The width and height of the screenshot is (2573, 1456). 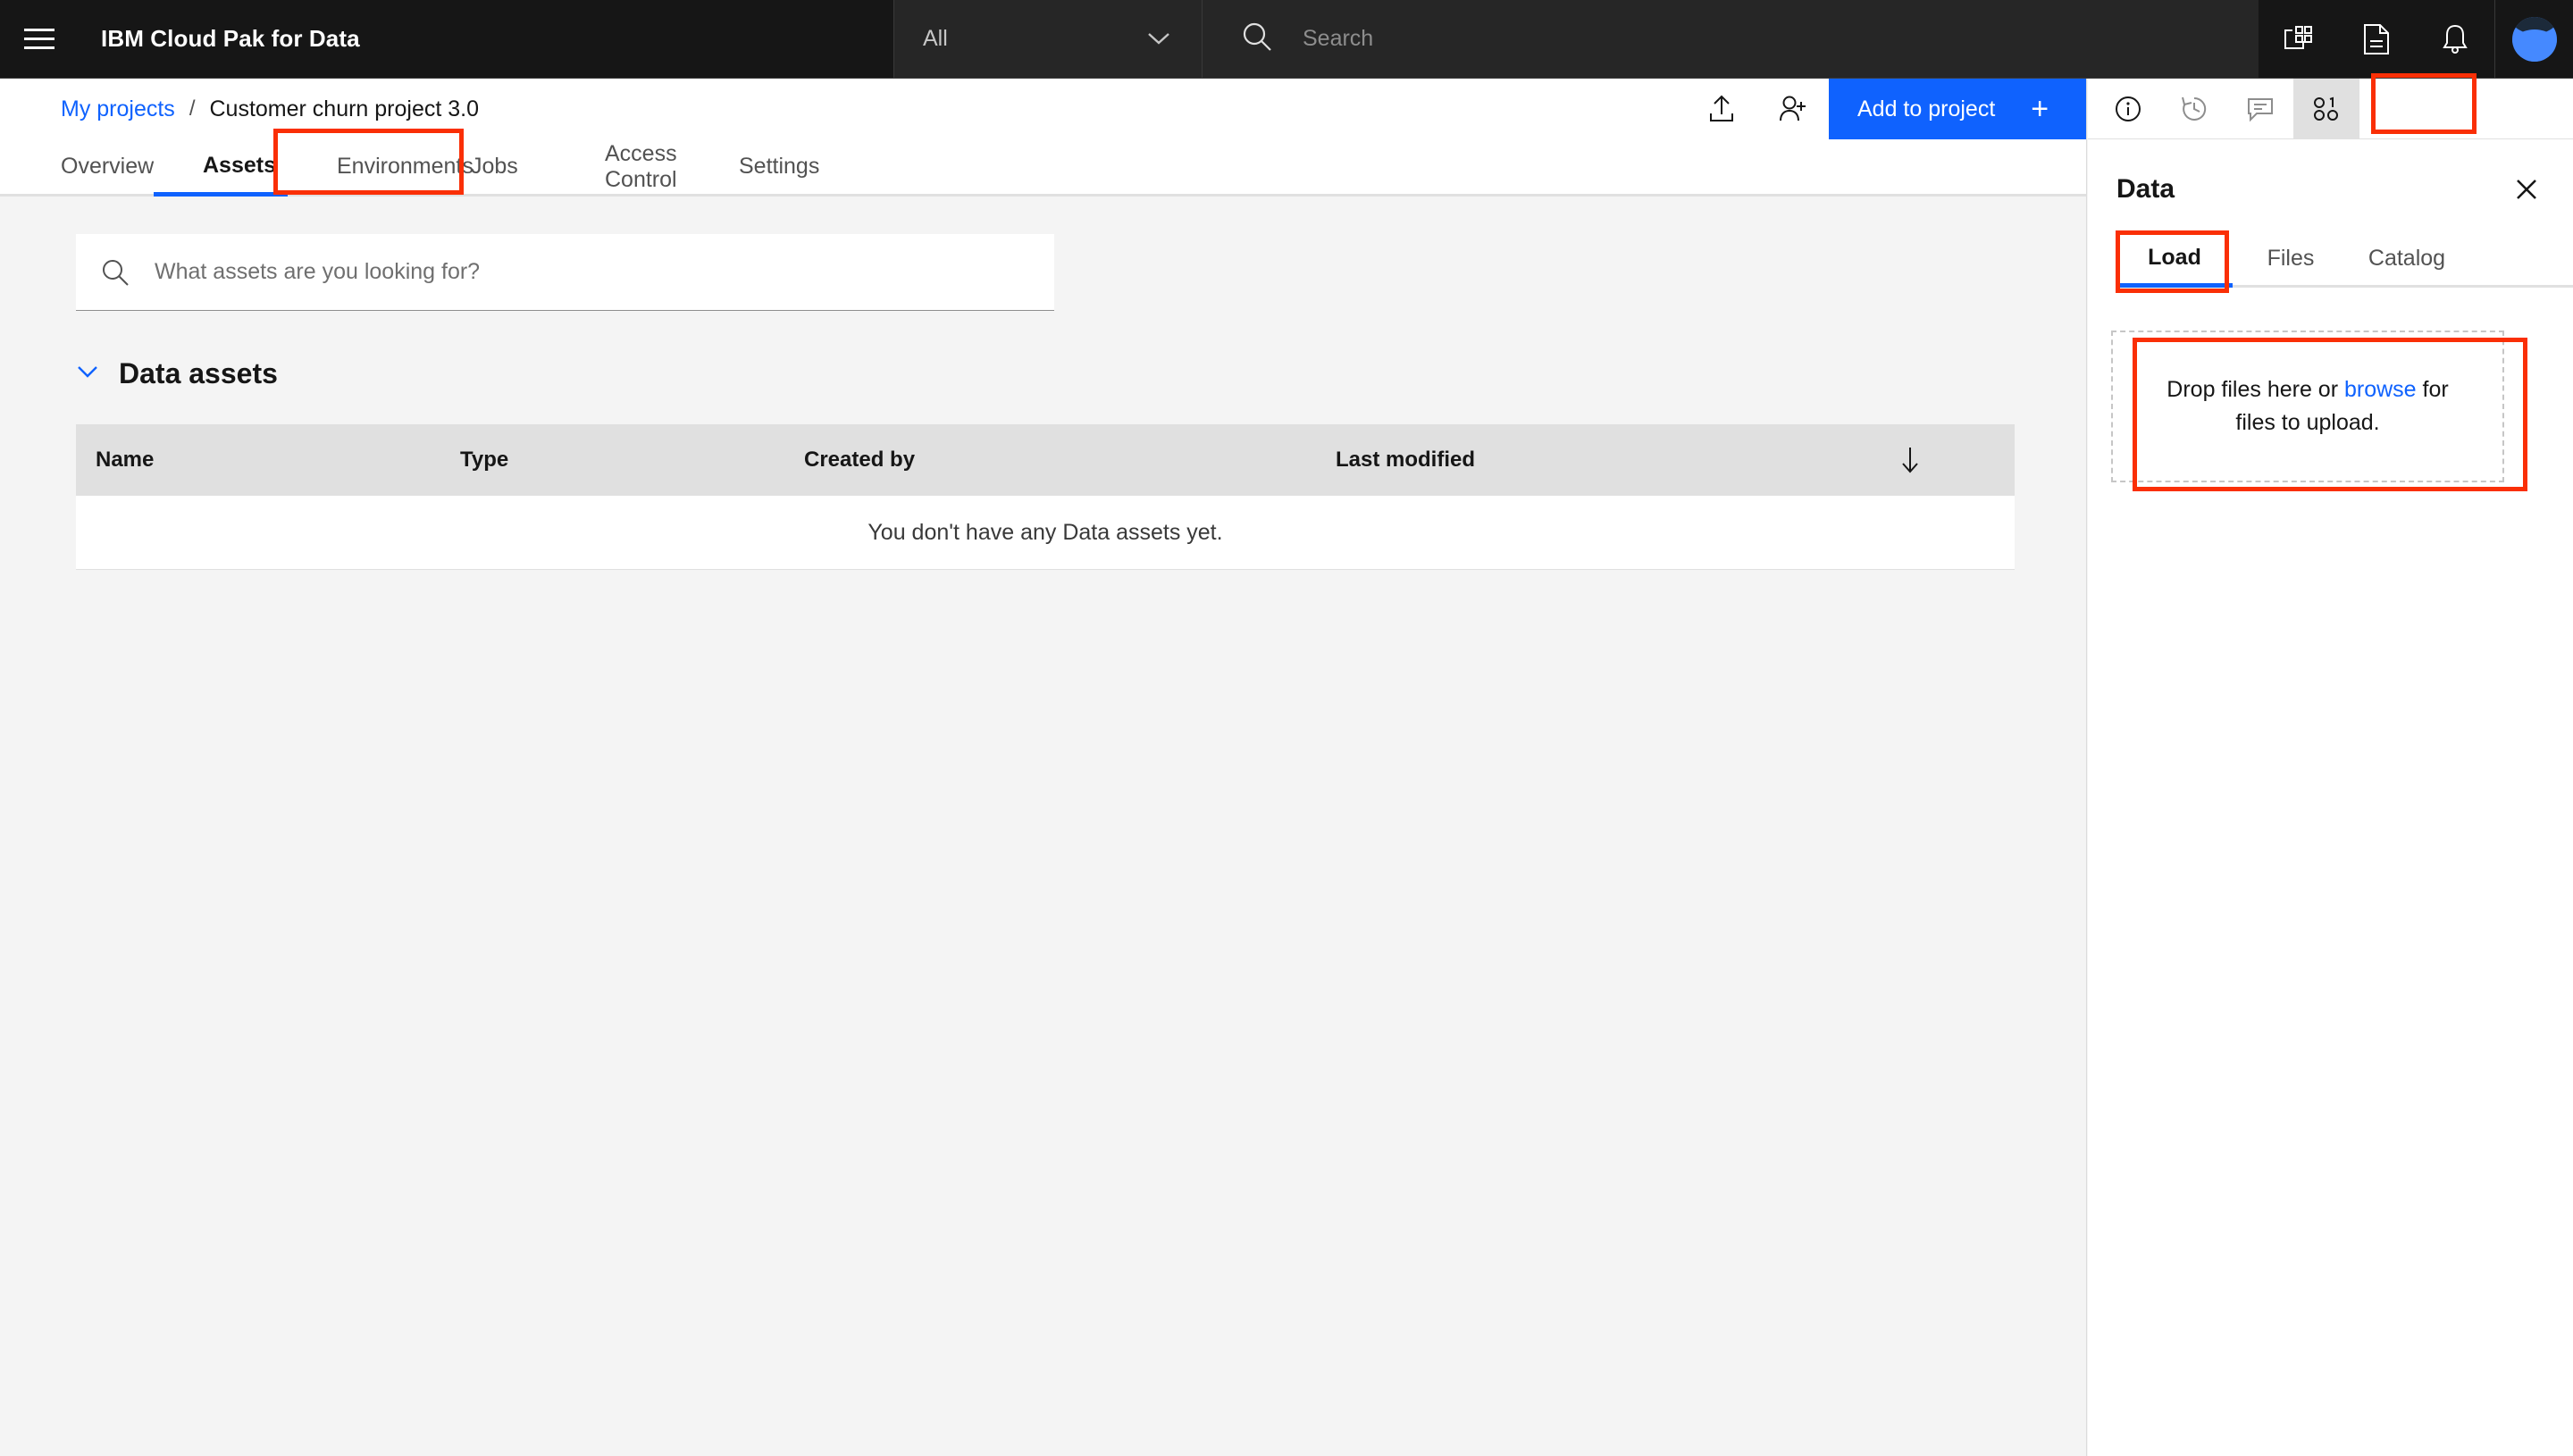 I want to click on notification-bell-icon, so click(x=2455, y=39).